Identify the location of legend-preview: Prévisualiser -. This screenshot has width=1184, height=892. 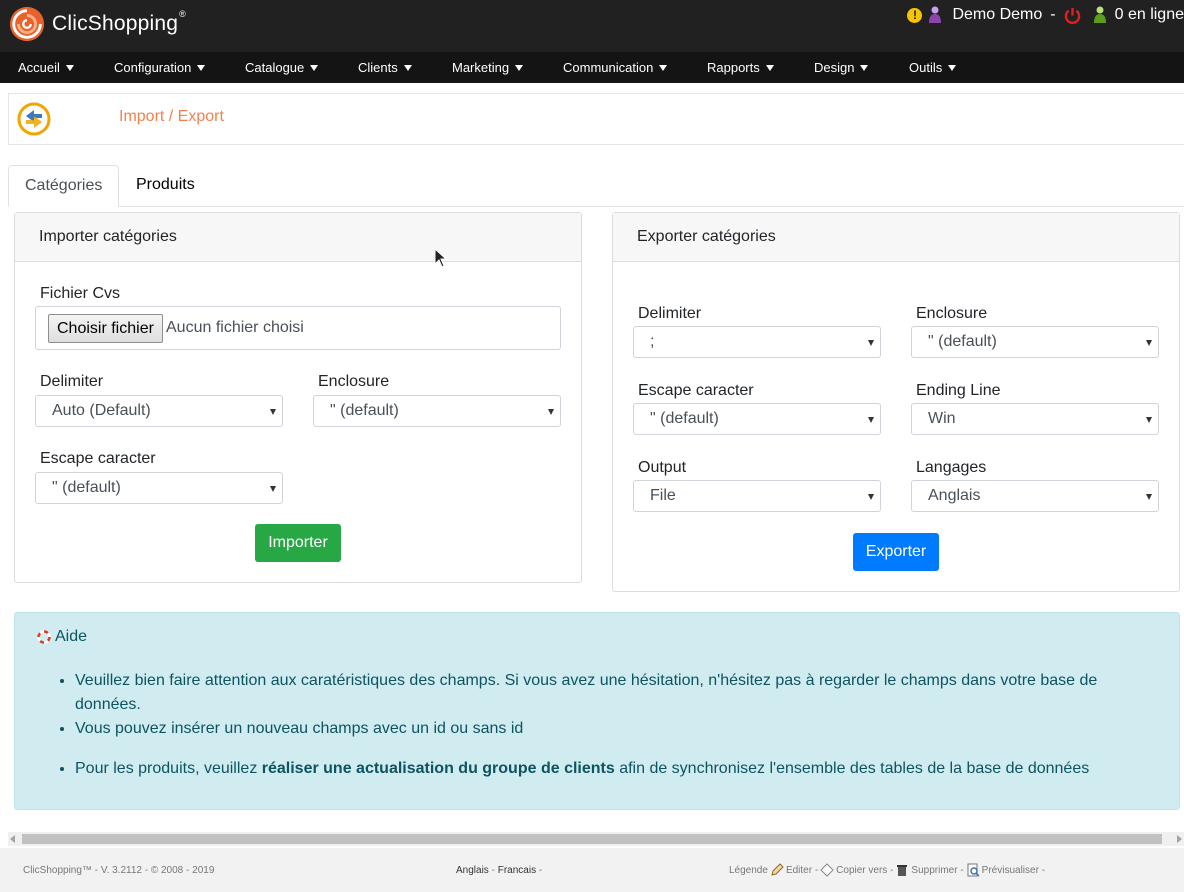
(1013, 870).